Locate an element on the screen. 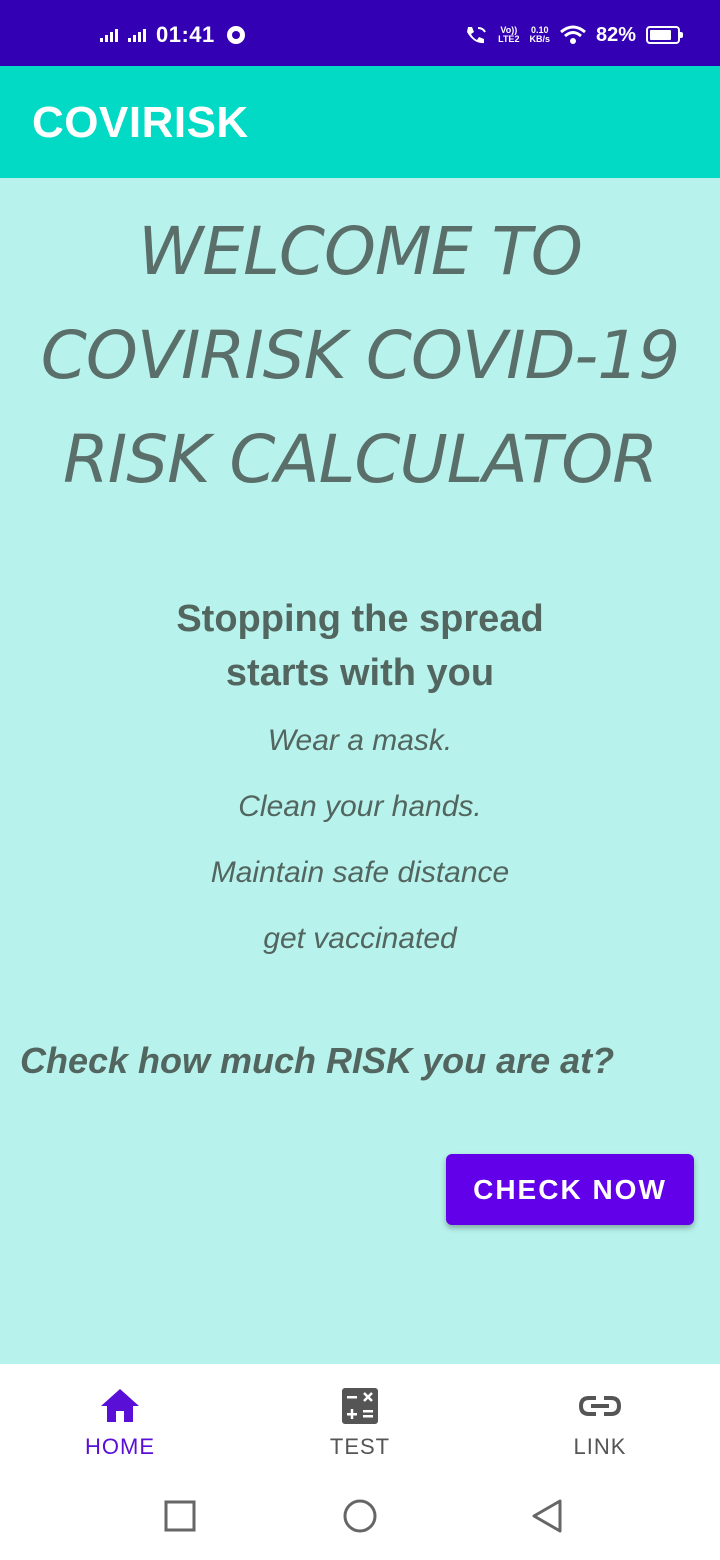 The width and height of the screenshot is (720, 1560). welcome-line-2: COVIRISK COVID-19 is located at coordinates (360, 355).